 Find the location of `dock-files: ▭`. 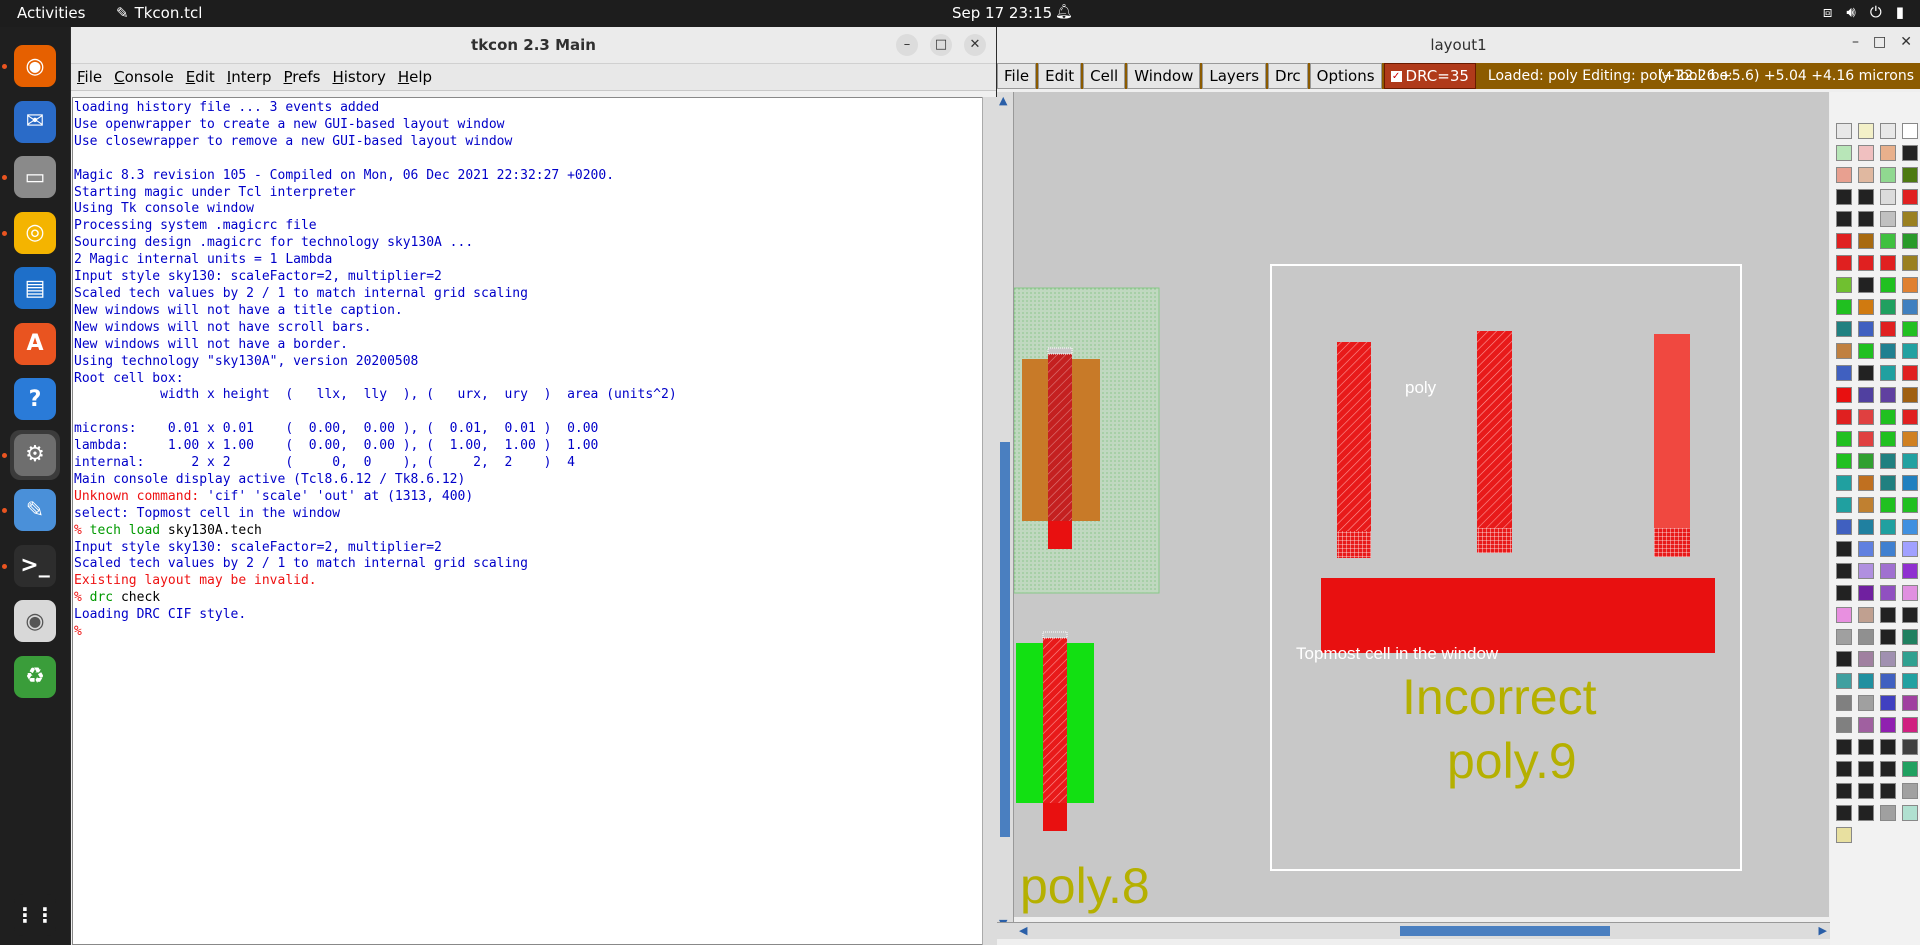

dock-files: ▭ is located at coordinates (35, 177).